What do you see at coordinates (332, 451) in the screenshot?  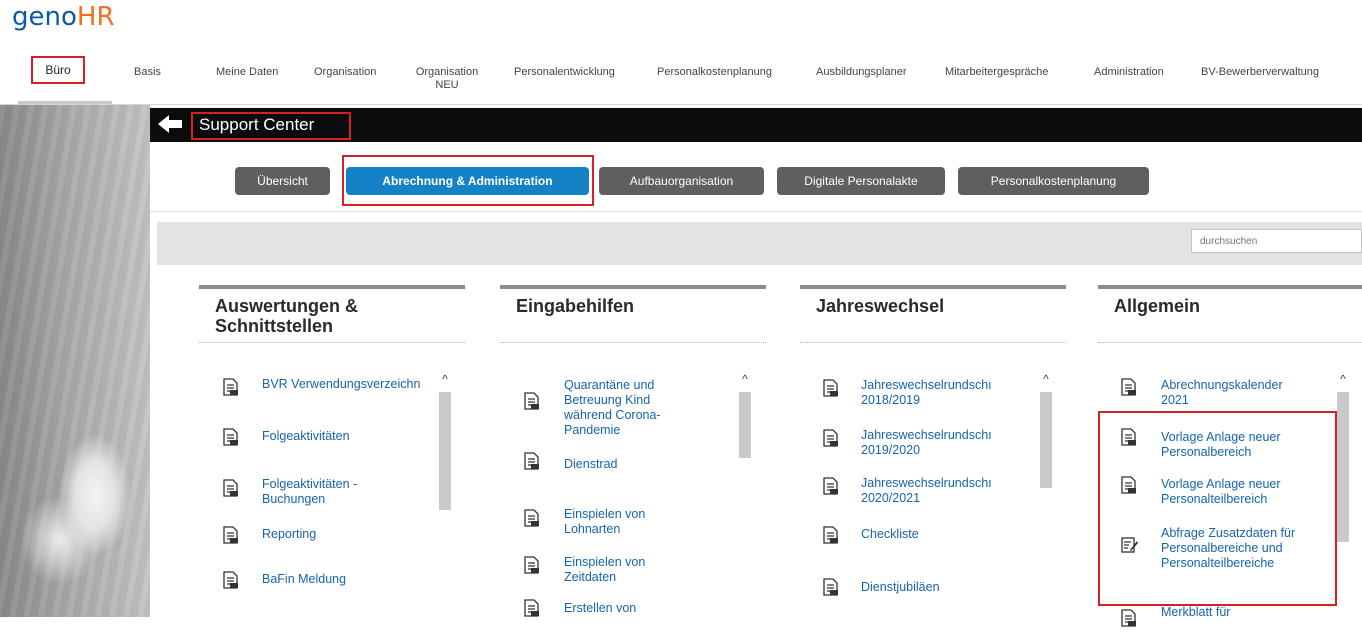 I see `panel-auswertungen: Auswertungen & Schnittstellen ^` at bounding box center [332, 451].